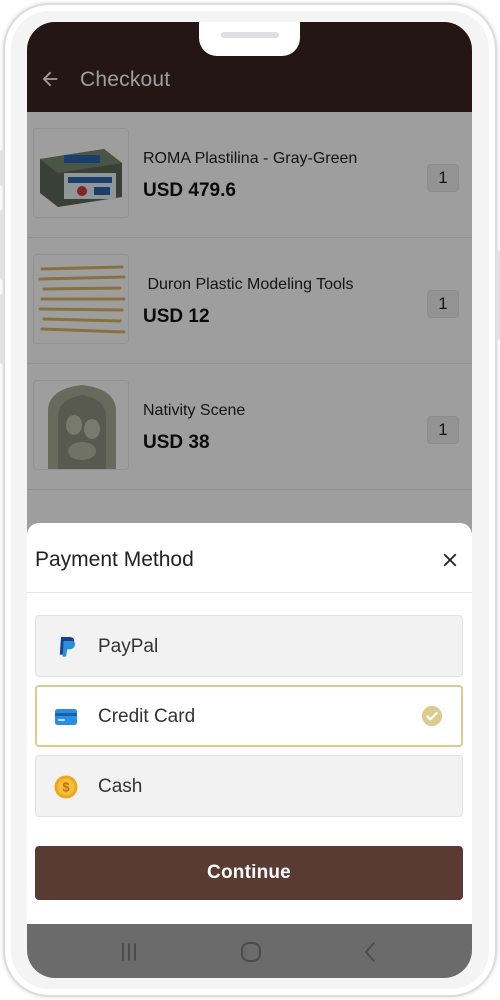 The image size is (500, 1000). What do you see at coordinates (249, 646) in the screenshot?
I see `payment-option-paypal: PayPal` at bounding box center [249, 646].